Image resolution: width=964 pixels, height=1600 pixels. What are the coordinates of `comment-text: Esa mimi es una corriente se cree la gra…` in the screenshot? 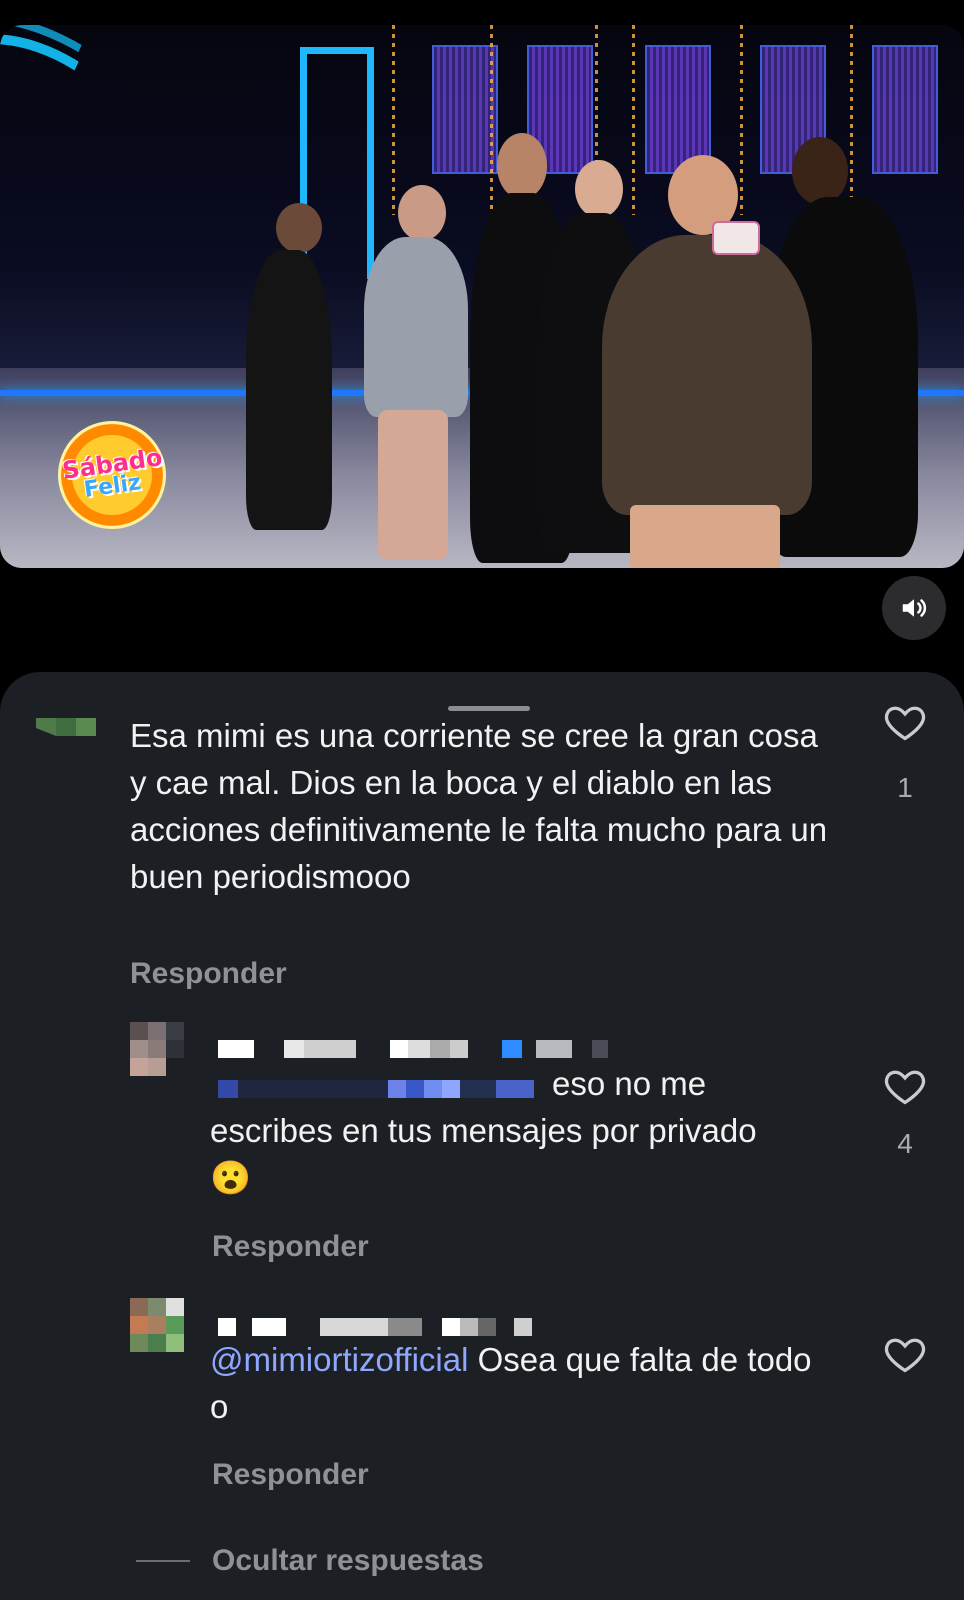 It's located at (479, 806).